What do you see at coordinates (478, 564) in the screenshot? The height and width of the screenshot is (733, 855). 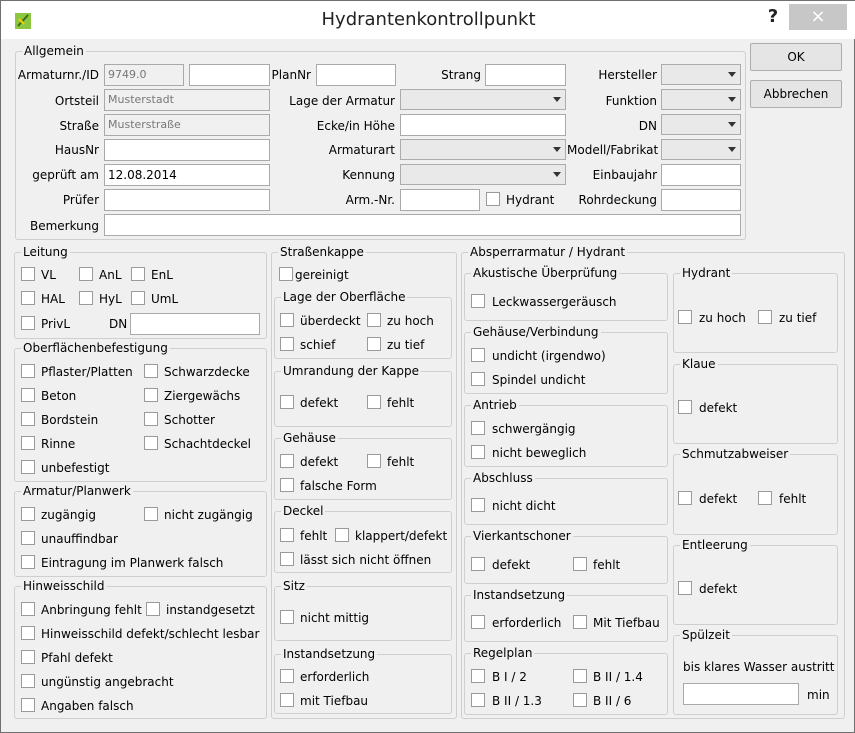 I see `checkbox-vierkant-defekt` at bounding box center [478, 564].